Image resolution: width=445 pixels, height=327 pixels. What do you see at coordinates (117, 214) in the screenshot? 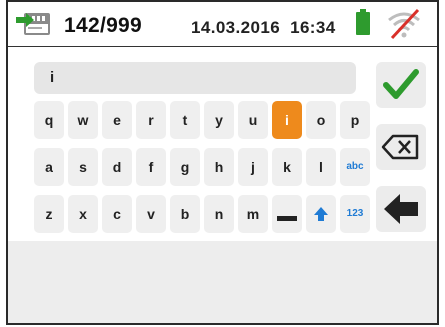
I see `key-c: c` at bounding box center [117, 214].